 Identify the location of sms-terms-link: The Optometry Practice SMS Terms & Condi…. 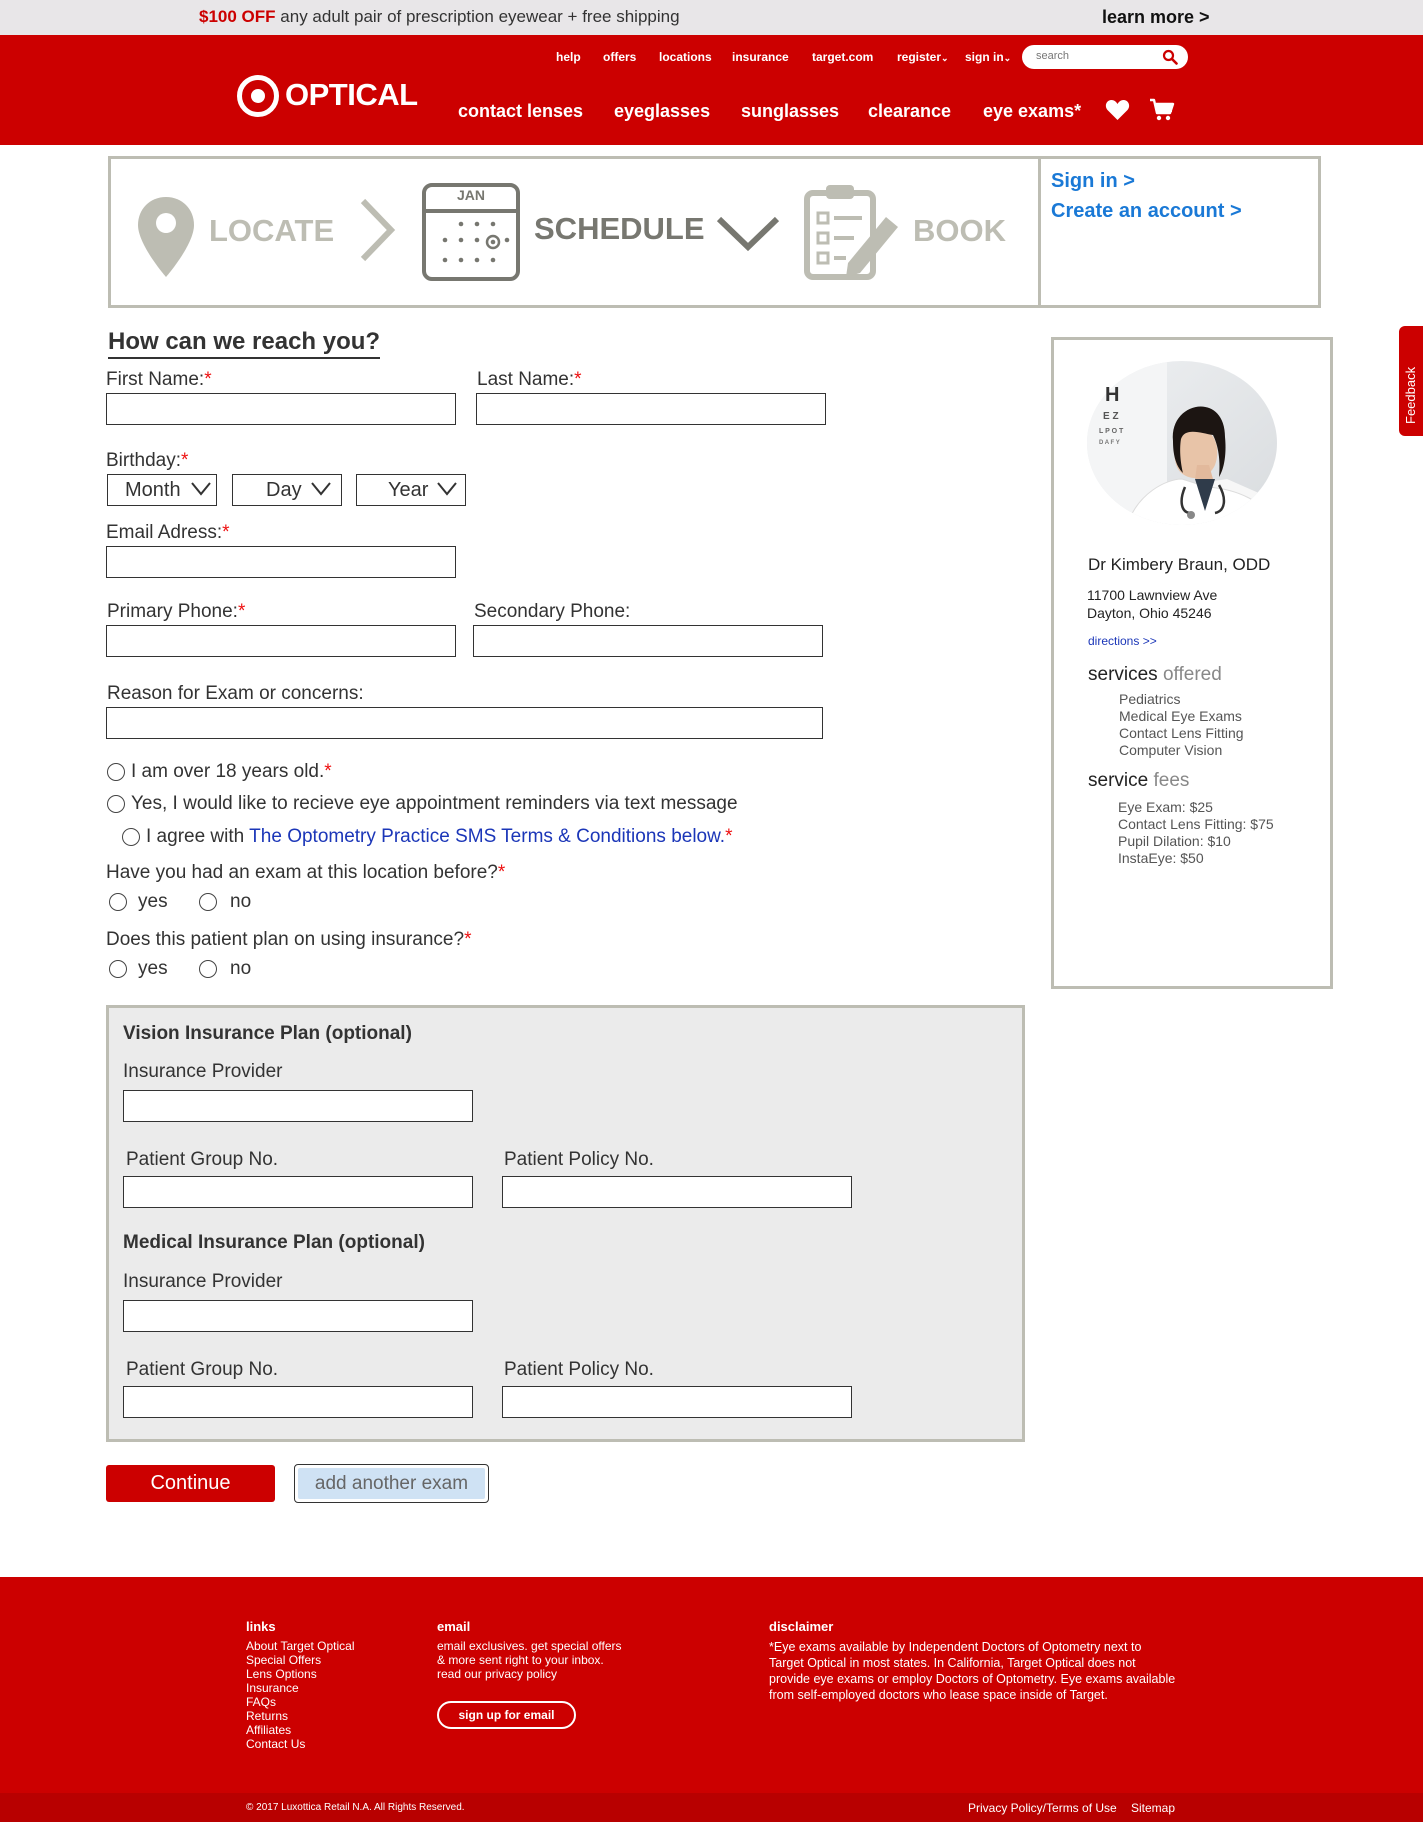
(487, 836).